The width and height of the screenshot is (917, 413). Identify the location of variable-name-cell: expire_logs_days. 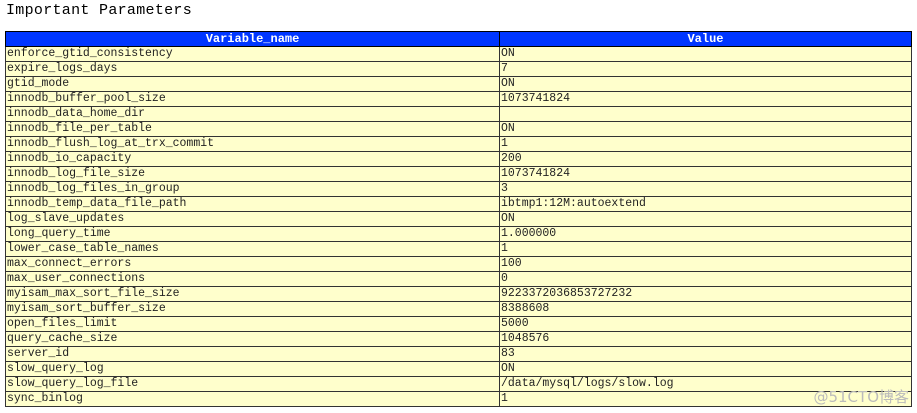
(252, 69).